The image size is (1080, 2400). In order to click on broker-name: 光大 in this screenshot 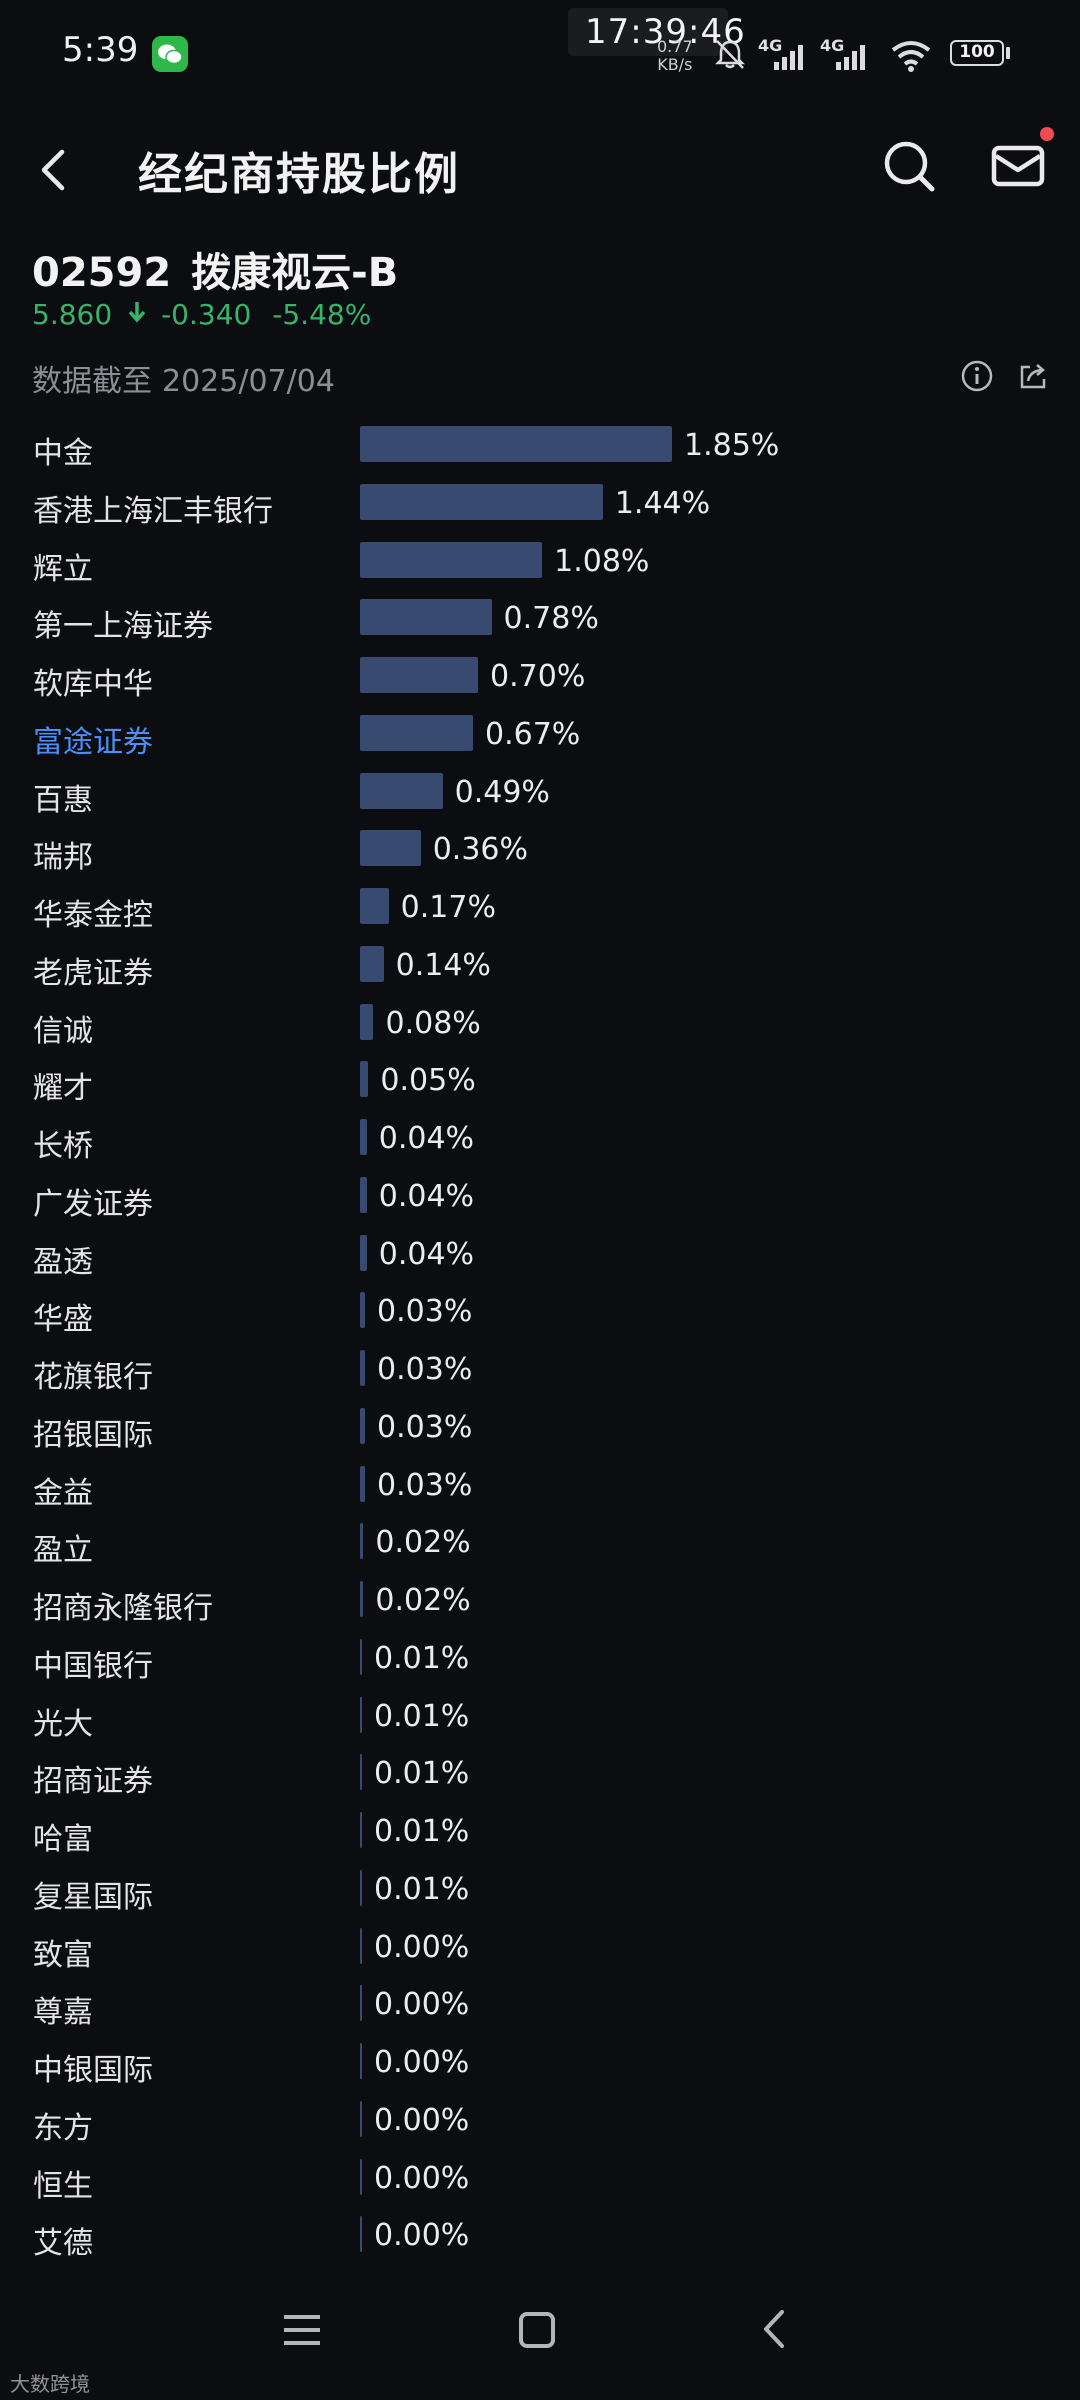, I will do `click(63, 1724)`.